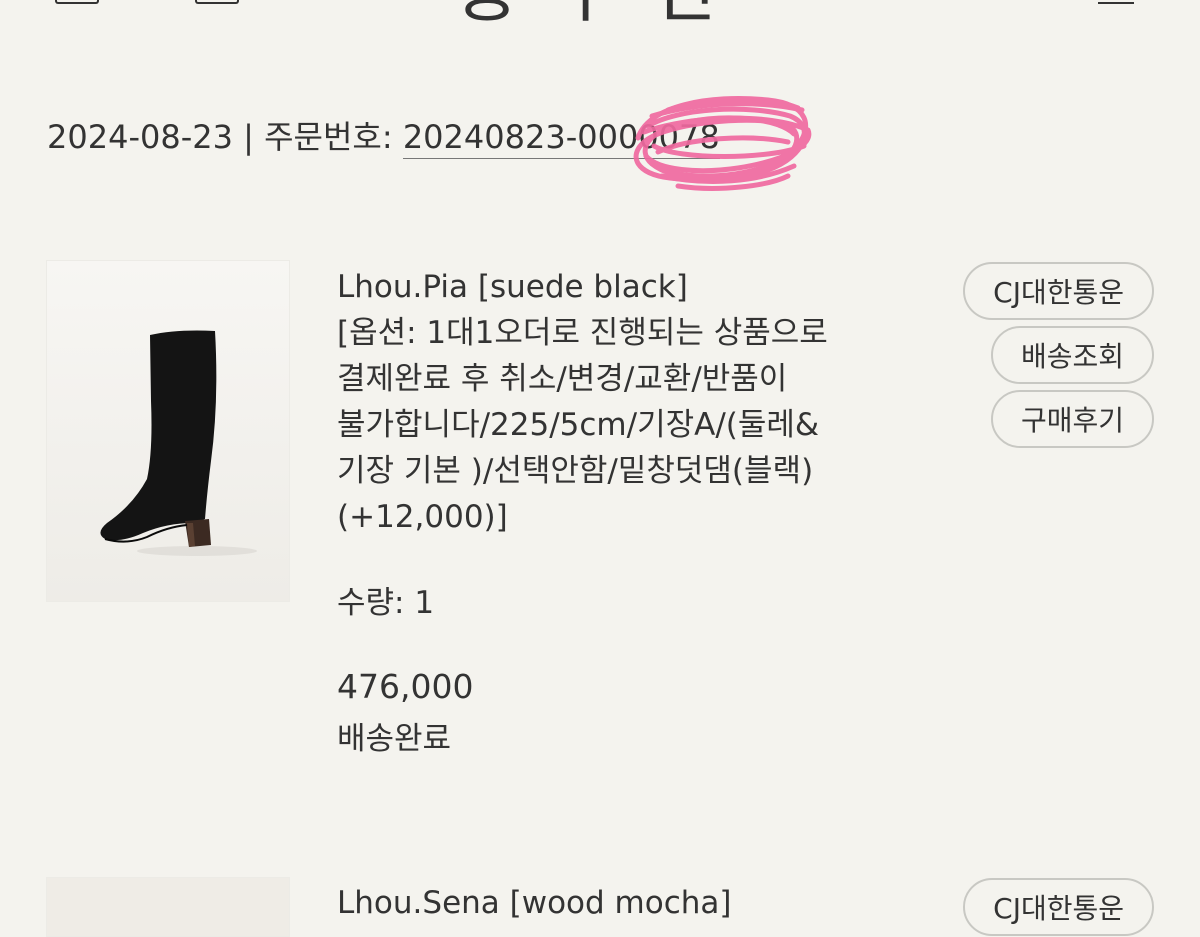 This screenshot has width=1200, height=937. What do you see at coordinates (607, 287) in the screenshot?
I see `product-name: Lhou.Pia [suede black]` at bounding box center [607, 287].